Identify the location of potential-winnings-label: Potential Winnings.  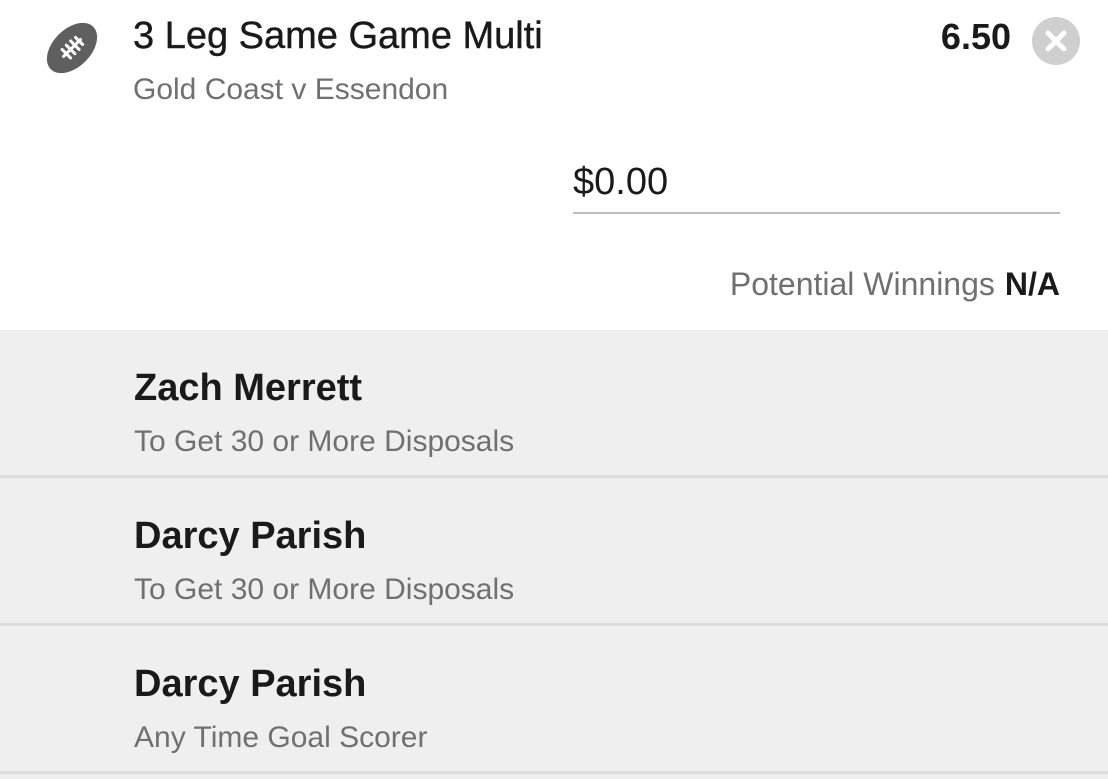
(862, 284).